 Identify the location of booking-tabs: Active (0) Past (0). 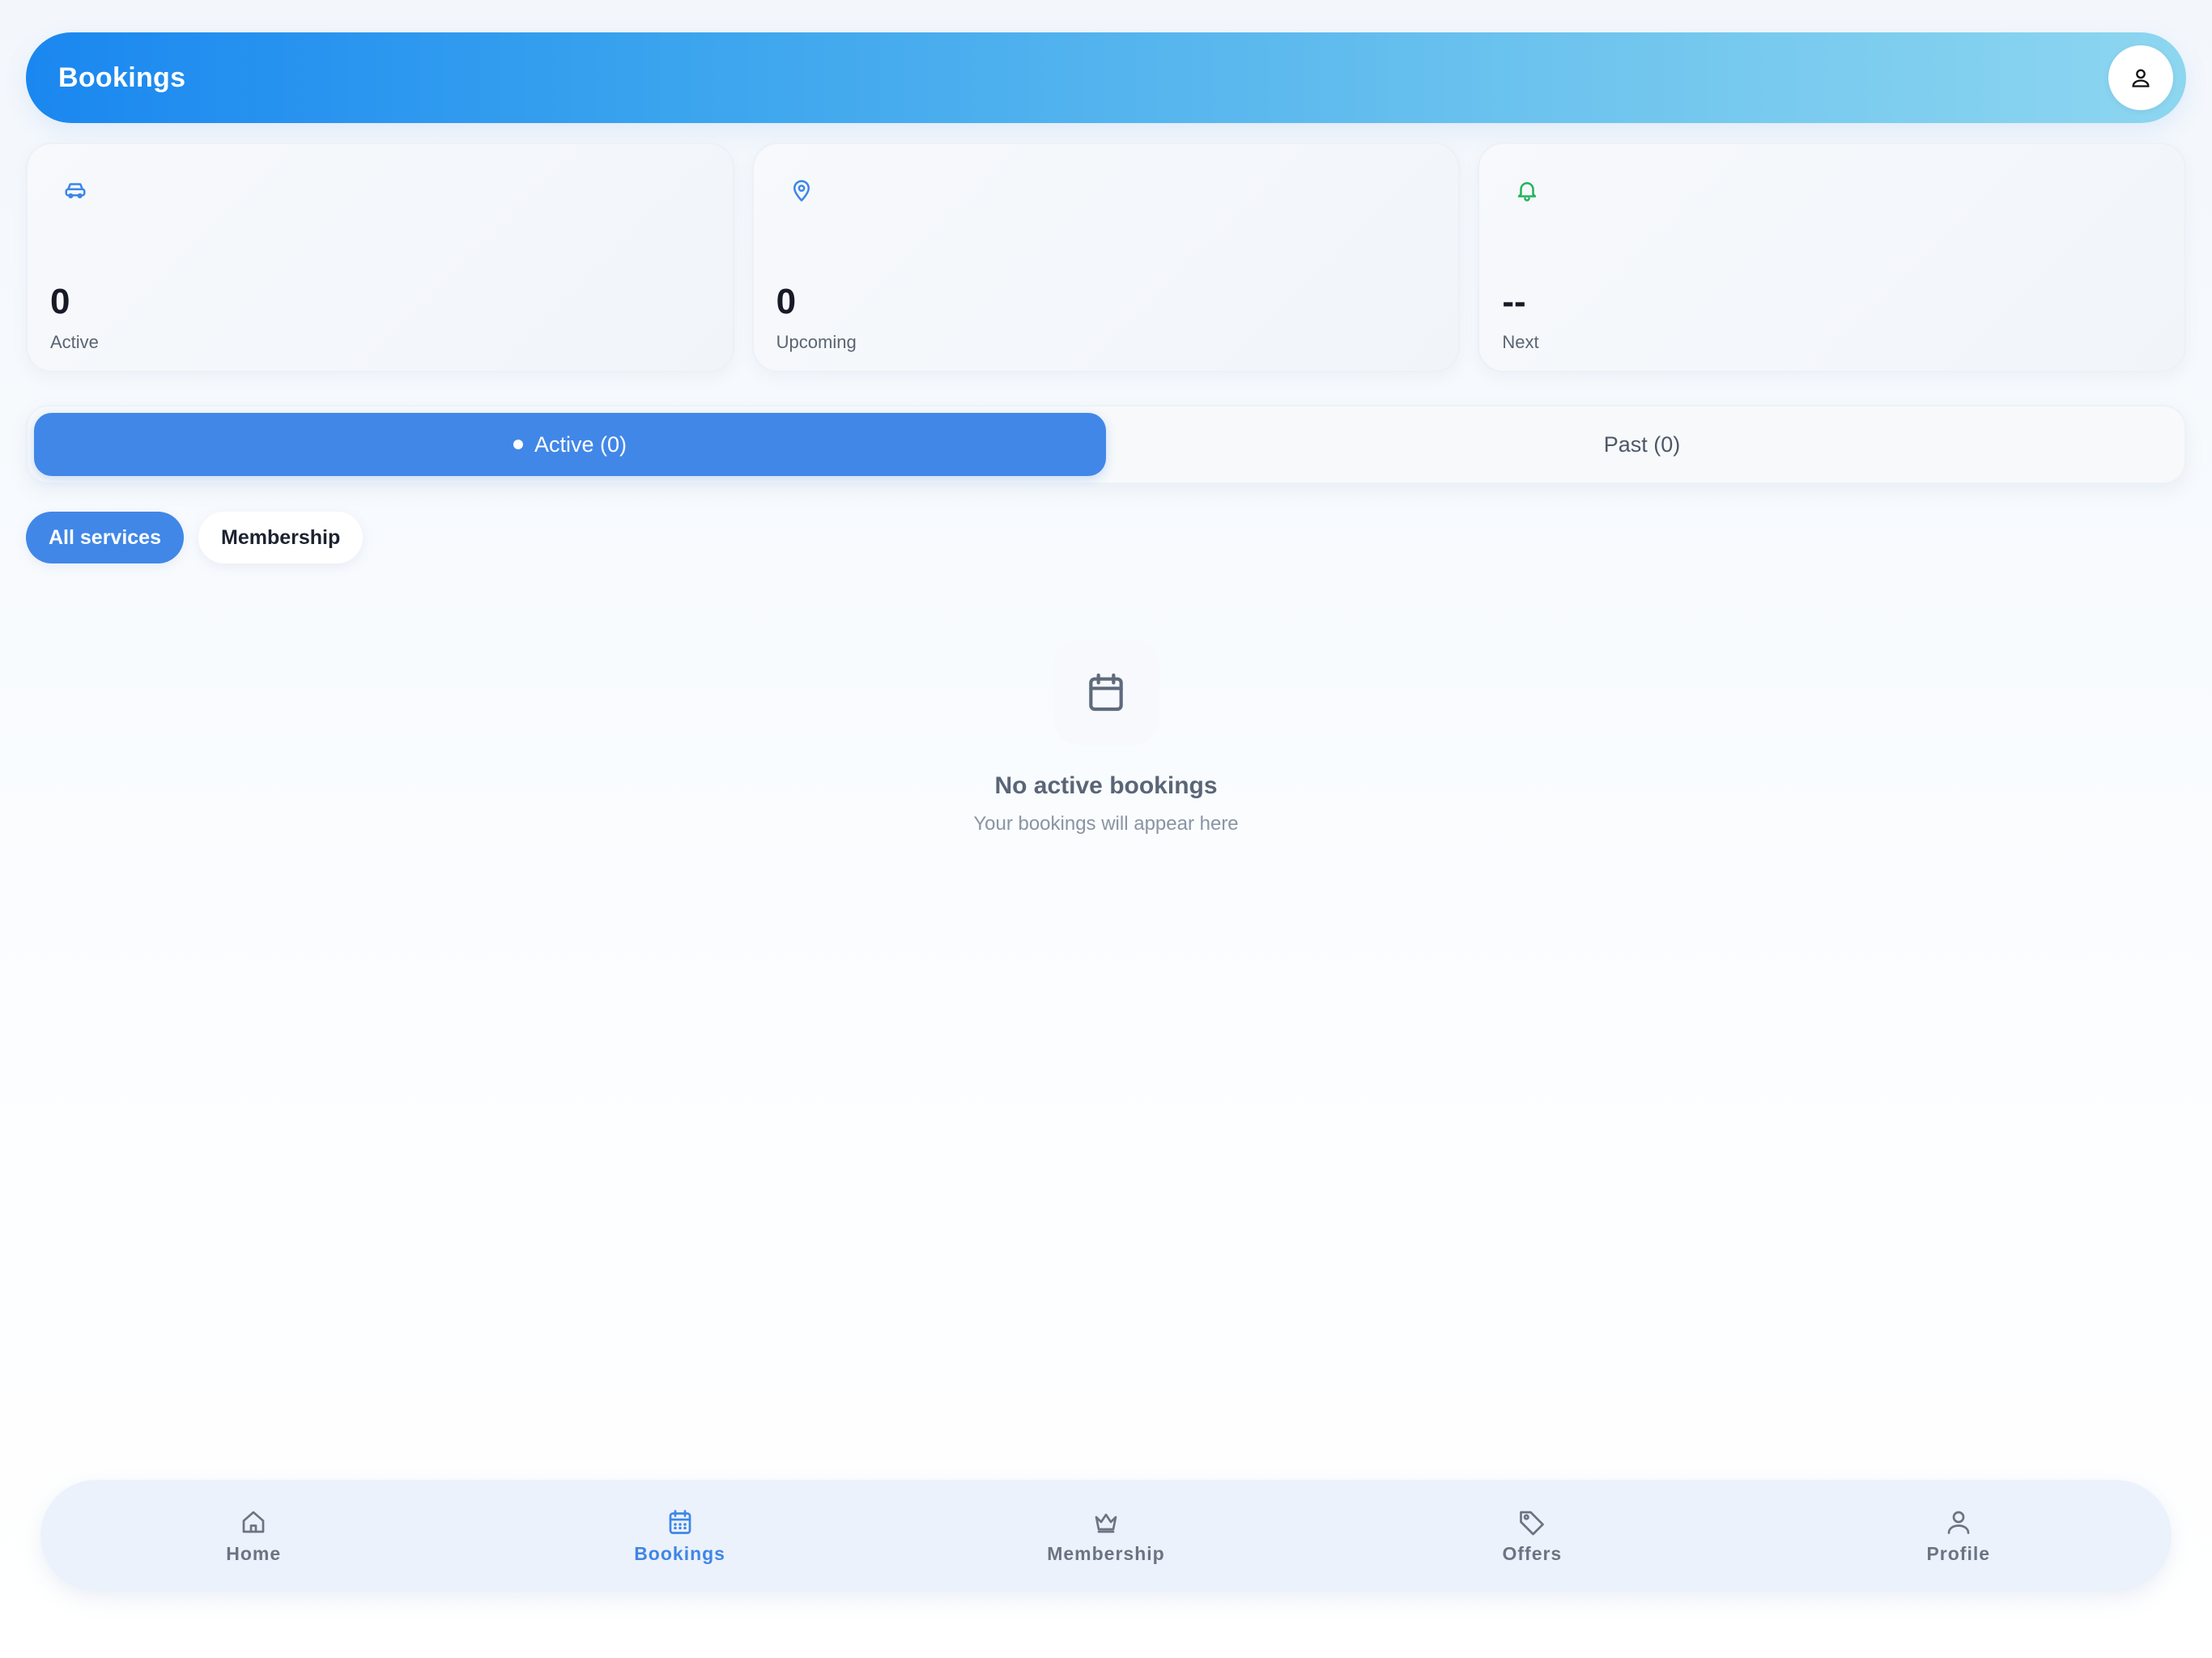
(1106, 444).